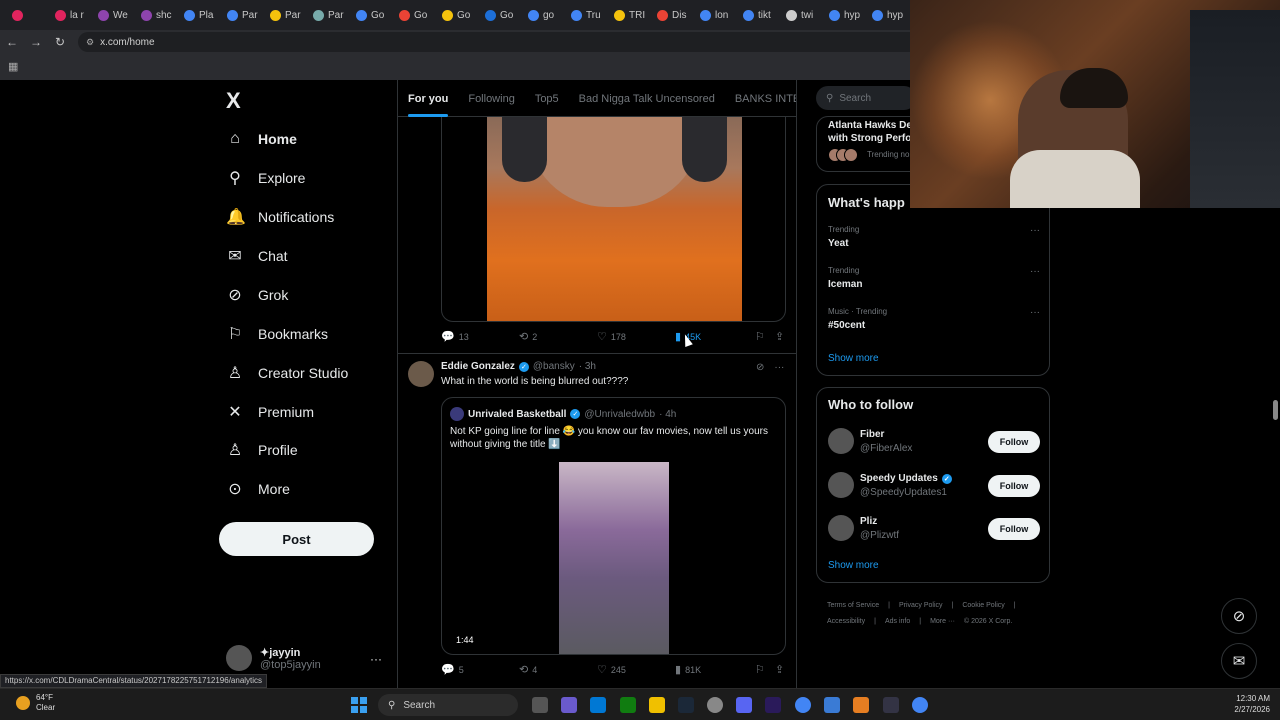 This screenshot has width=1280, height=720. I want to click on like-button: ♡ 178, so click(636, 336).